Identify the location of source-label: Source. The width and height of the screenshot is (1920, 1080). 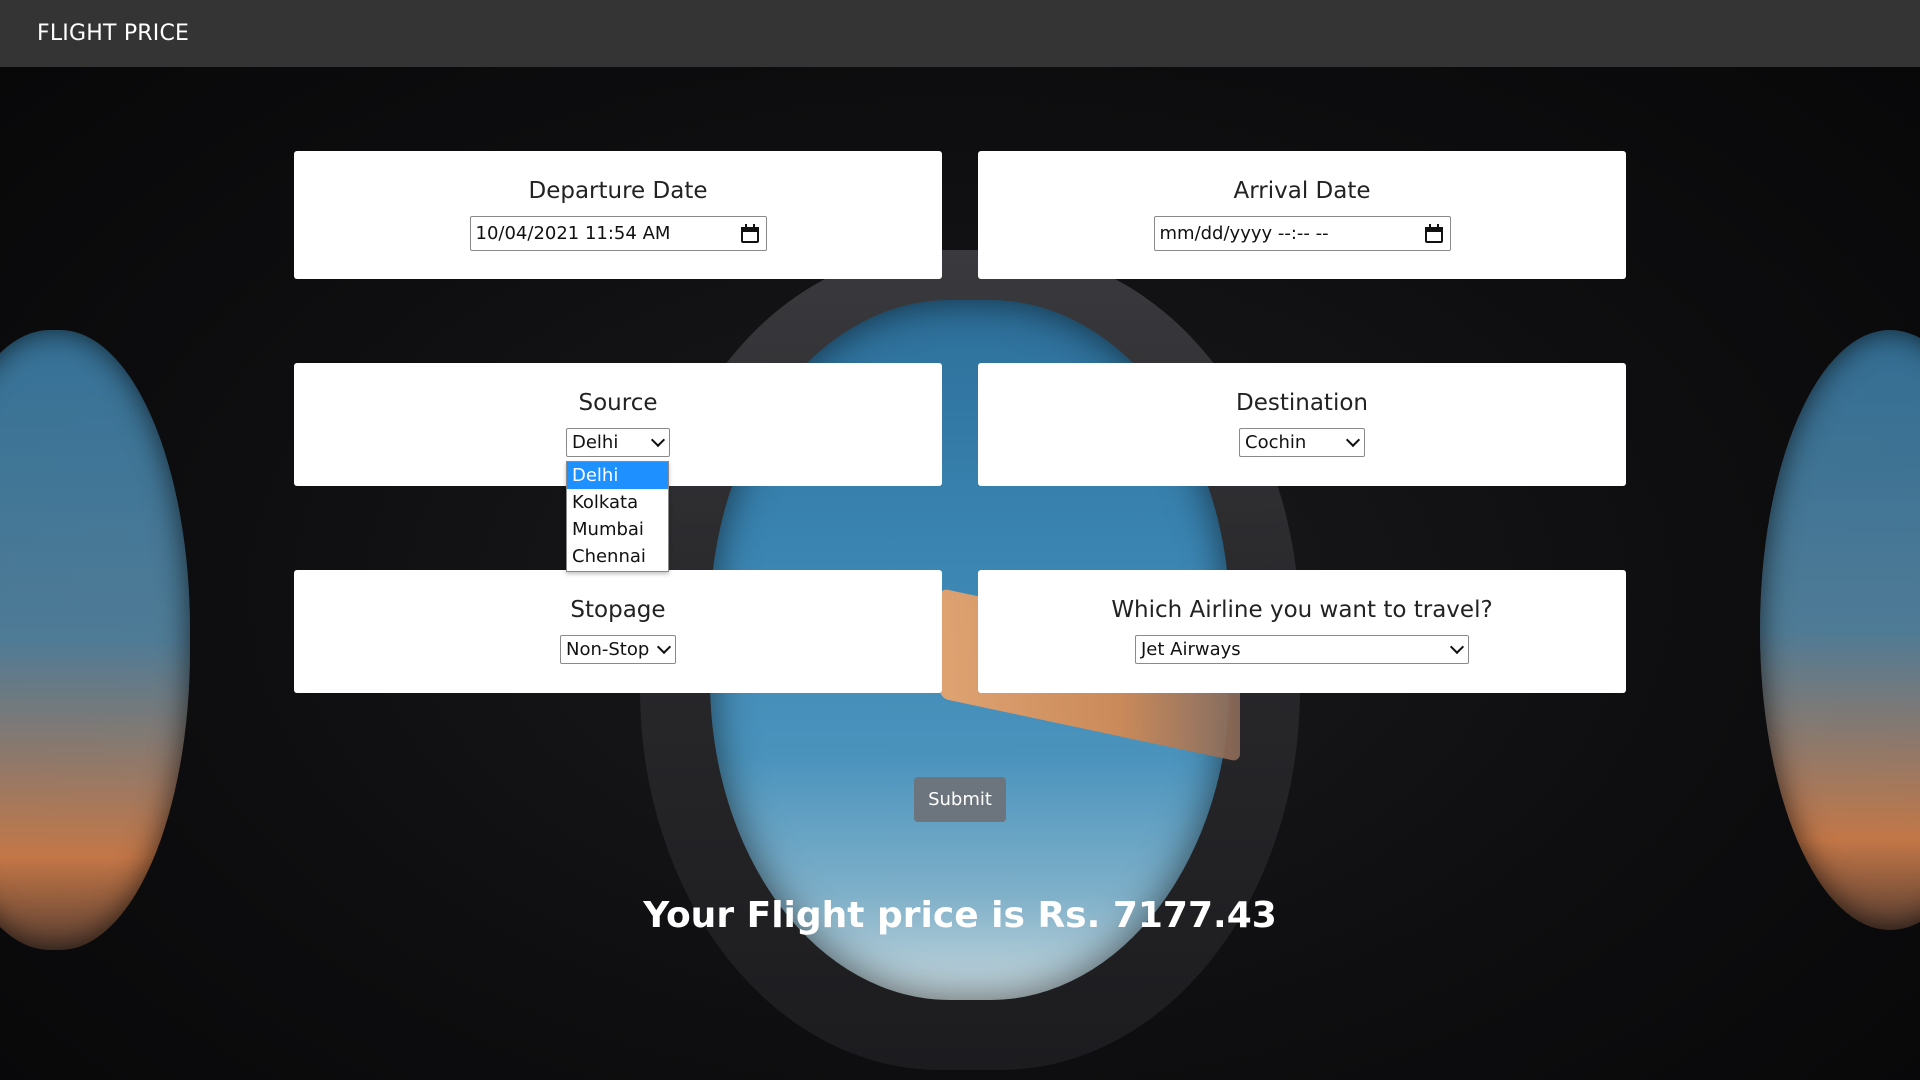
(618, 403).